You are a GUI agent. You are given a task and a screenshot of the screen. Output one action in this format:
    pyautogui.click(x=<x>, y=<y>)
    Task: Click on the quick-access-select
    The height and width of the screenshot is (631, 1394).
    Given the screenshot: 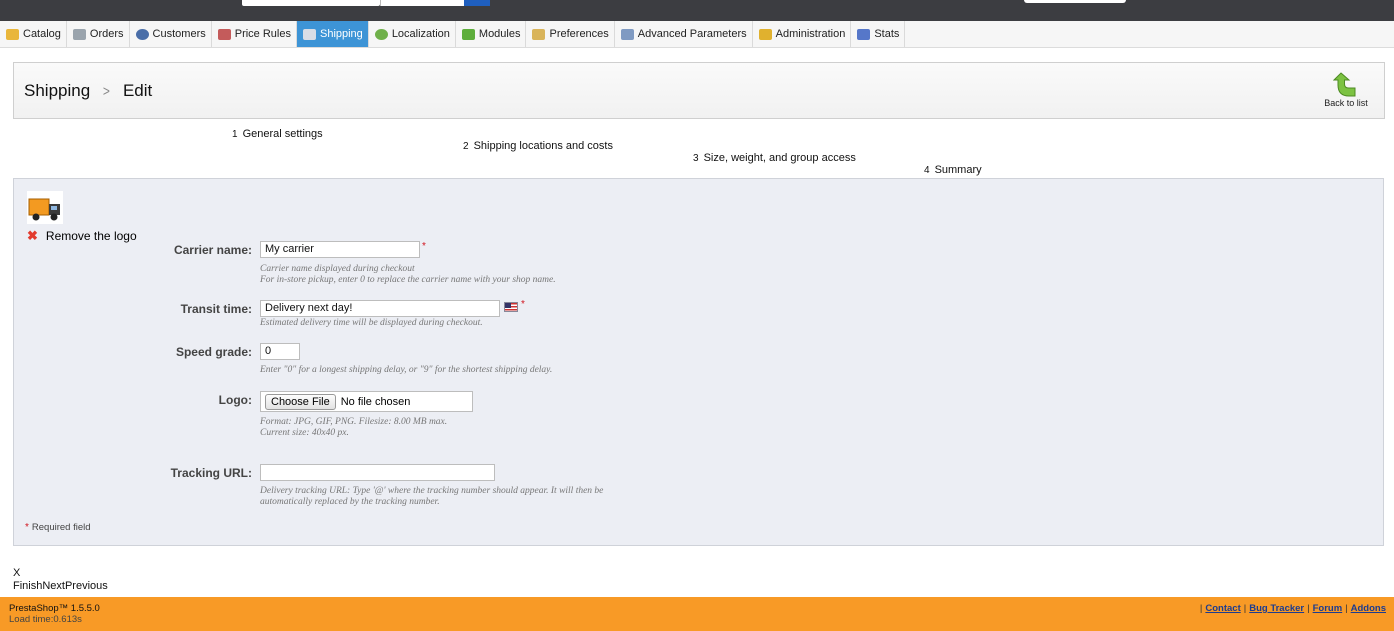 What is the action you would take?
    pyautogui.click(x=1075, y=1)
    